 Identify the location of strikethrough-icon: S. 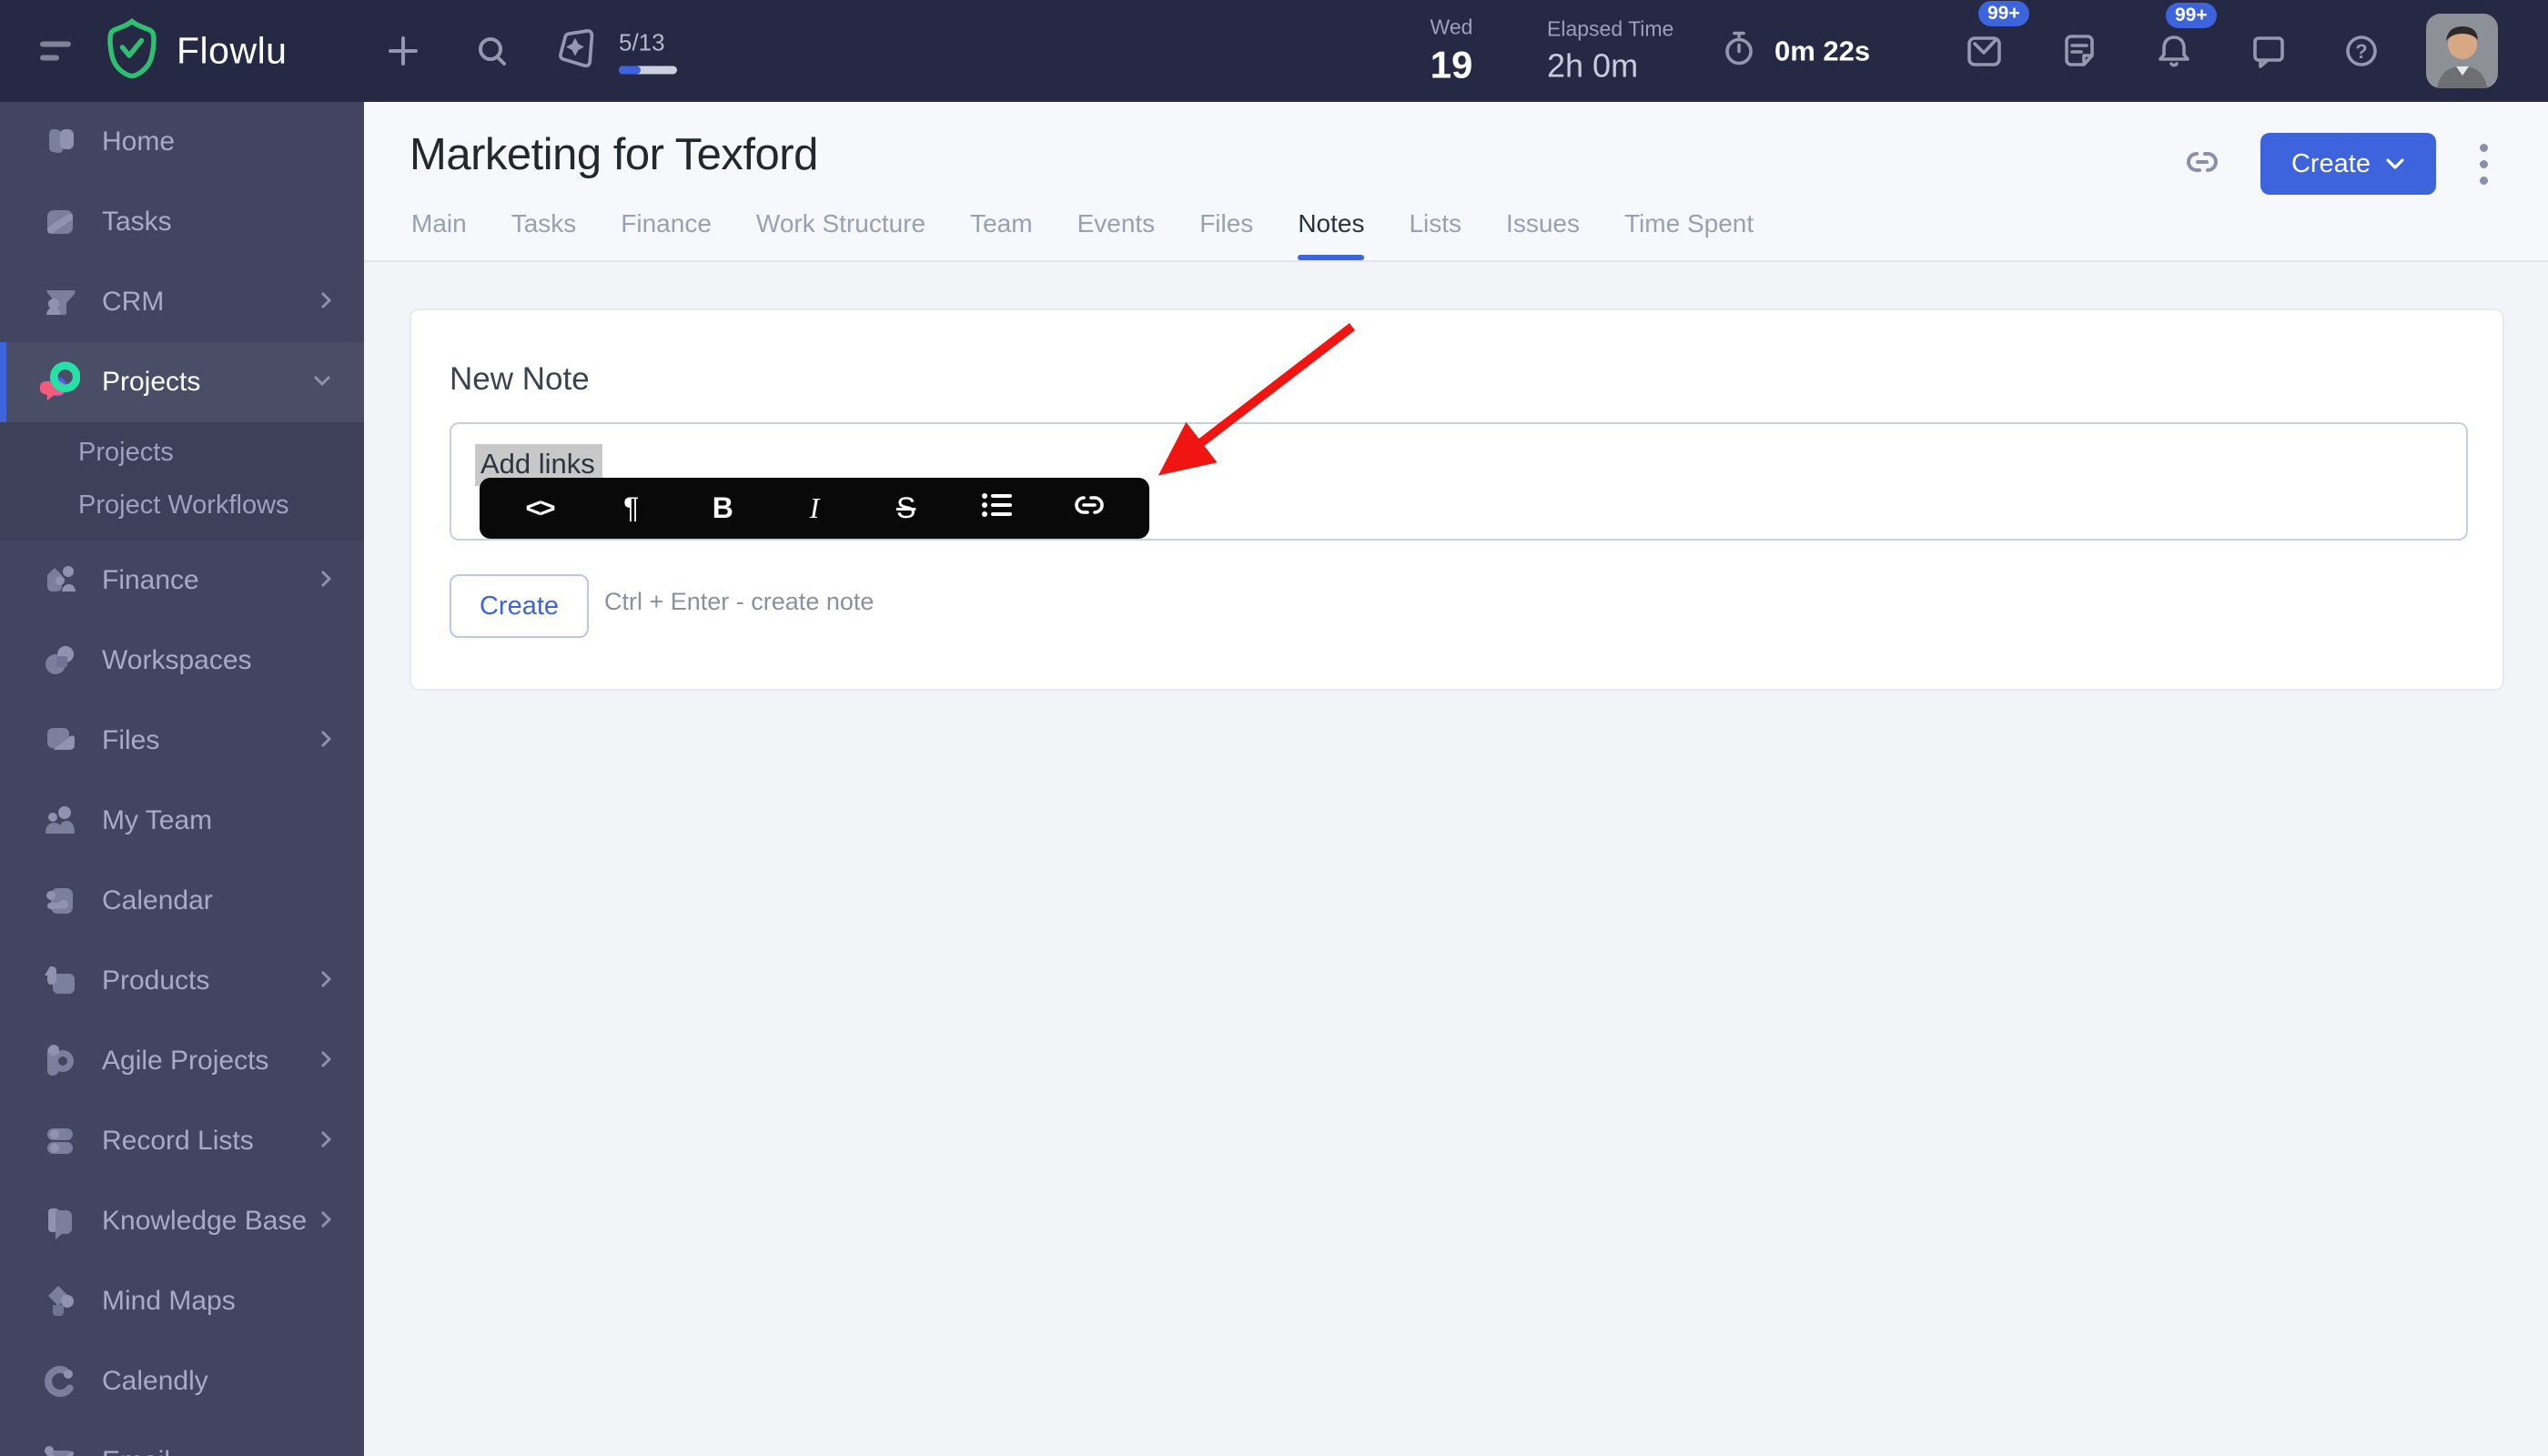
(906, 508).